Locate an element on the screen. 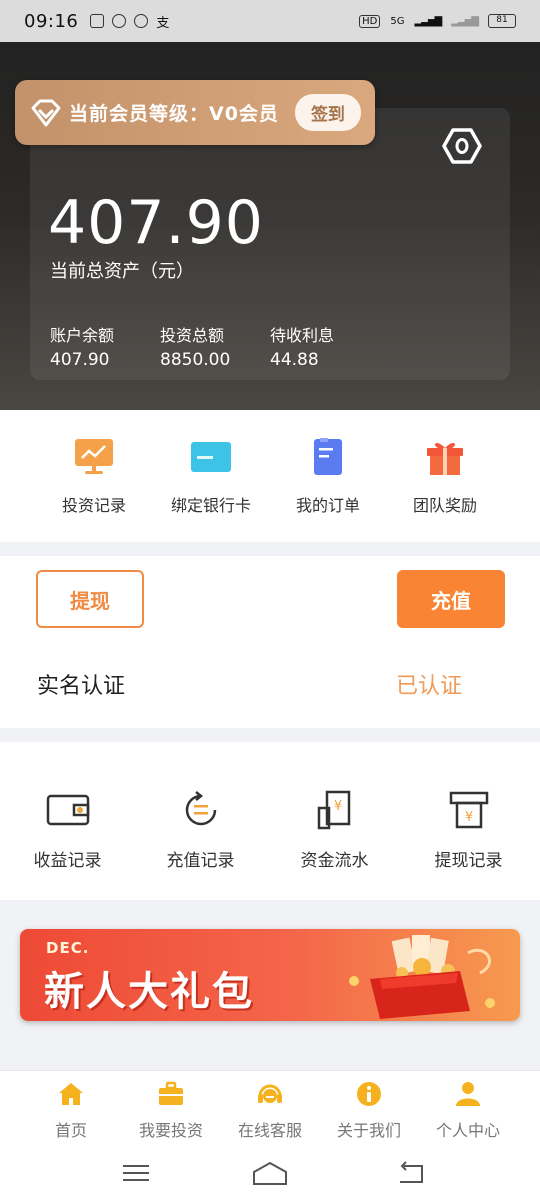 Image resolution: width=540 pixels, height=1204 pixels. status-bar: 09:16 支 HD 5G ▂▃▅▇ ▂▃▅▇ 81 is located at coordinates (270, 21).